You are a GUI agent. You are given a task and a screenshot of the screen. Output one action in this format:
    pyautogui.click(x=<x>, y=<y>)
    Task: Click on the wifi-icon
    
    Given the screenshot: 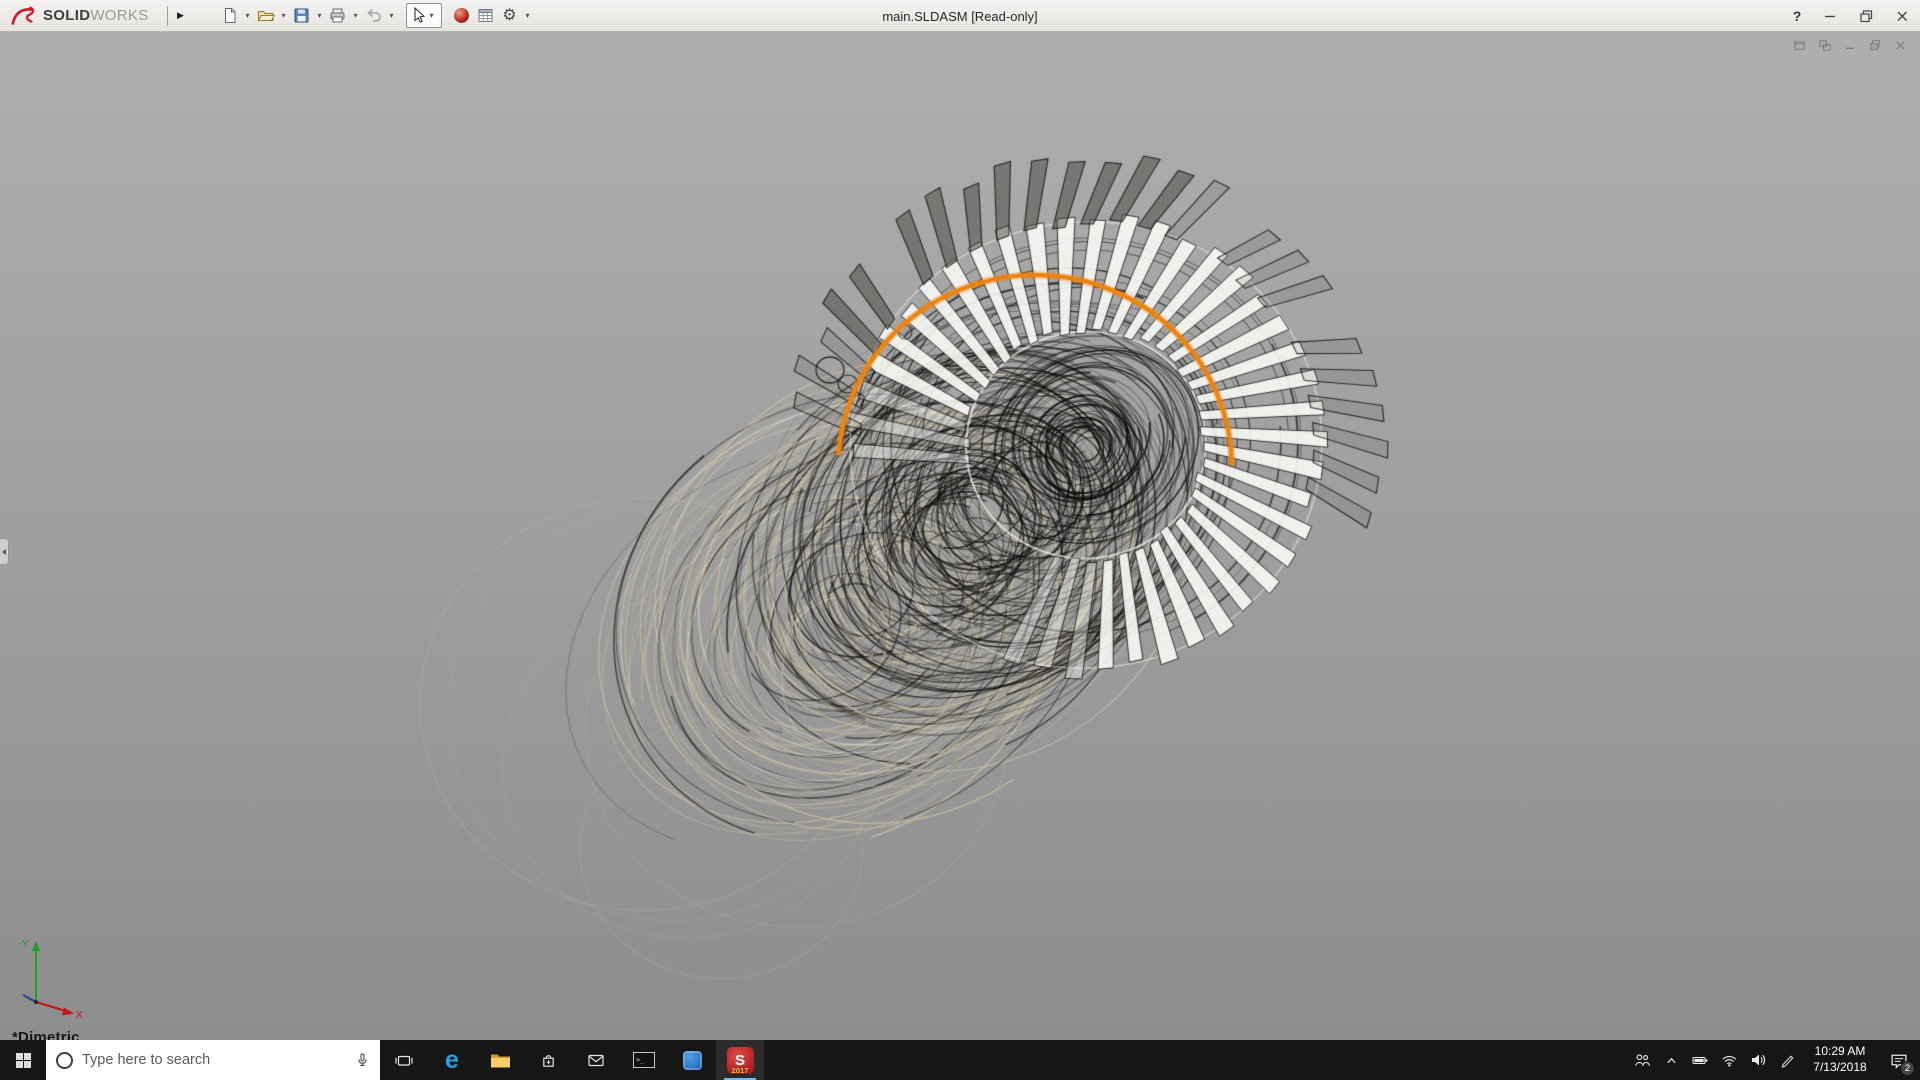 What is the action you would take?
    pyautogui.click(x=1729, y=1061)
    